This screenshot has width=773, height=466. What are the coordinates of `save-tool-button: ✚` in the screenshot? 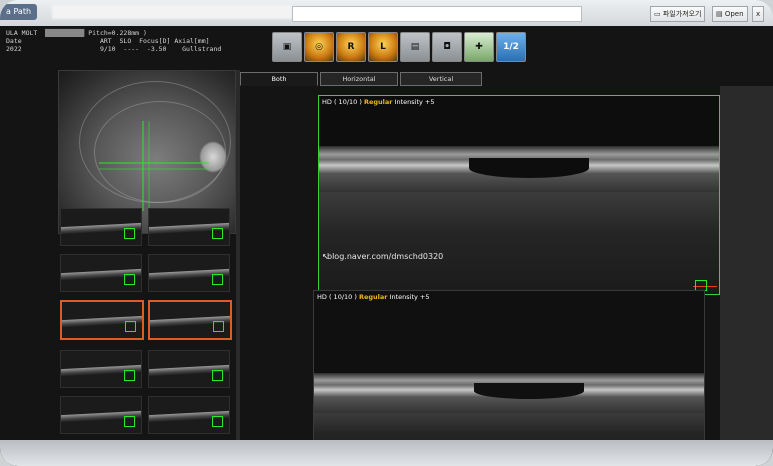 It's located at (479, 47).